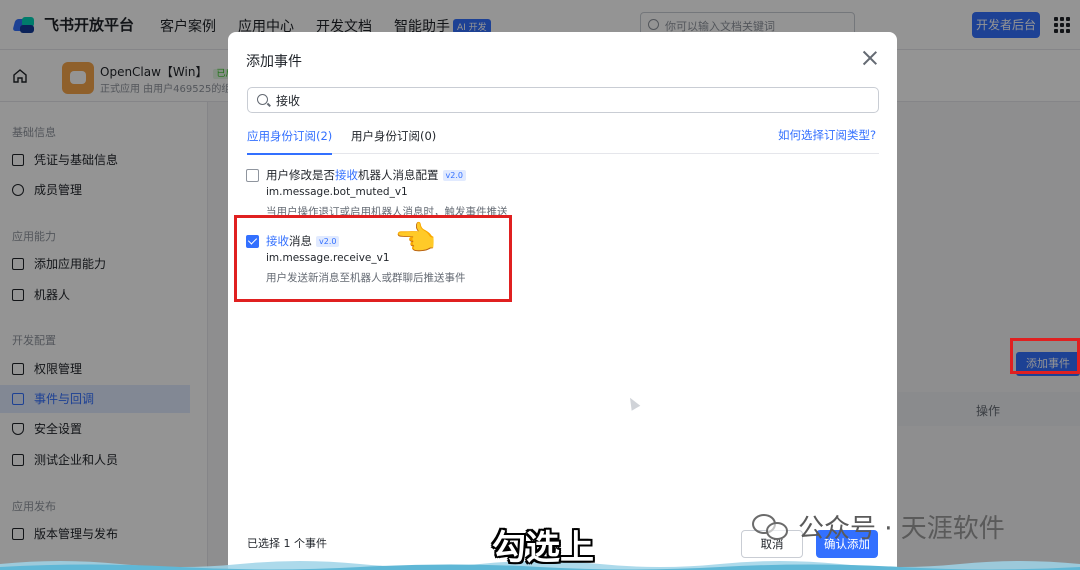 The height and width of the screenshot is (570, 1080). What do you see at coordinates (398, 175) in the screenshot?
I see `event-name-suffix: 机器人消息配置` at bounding box center [398, 175].